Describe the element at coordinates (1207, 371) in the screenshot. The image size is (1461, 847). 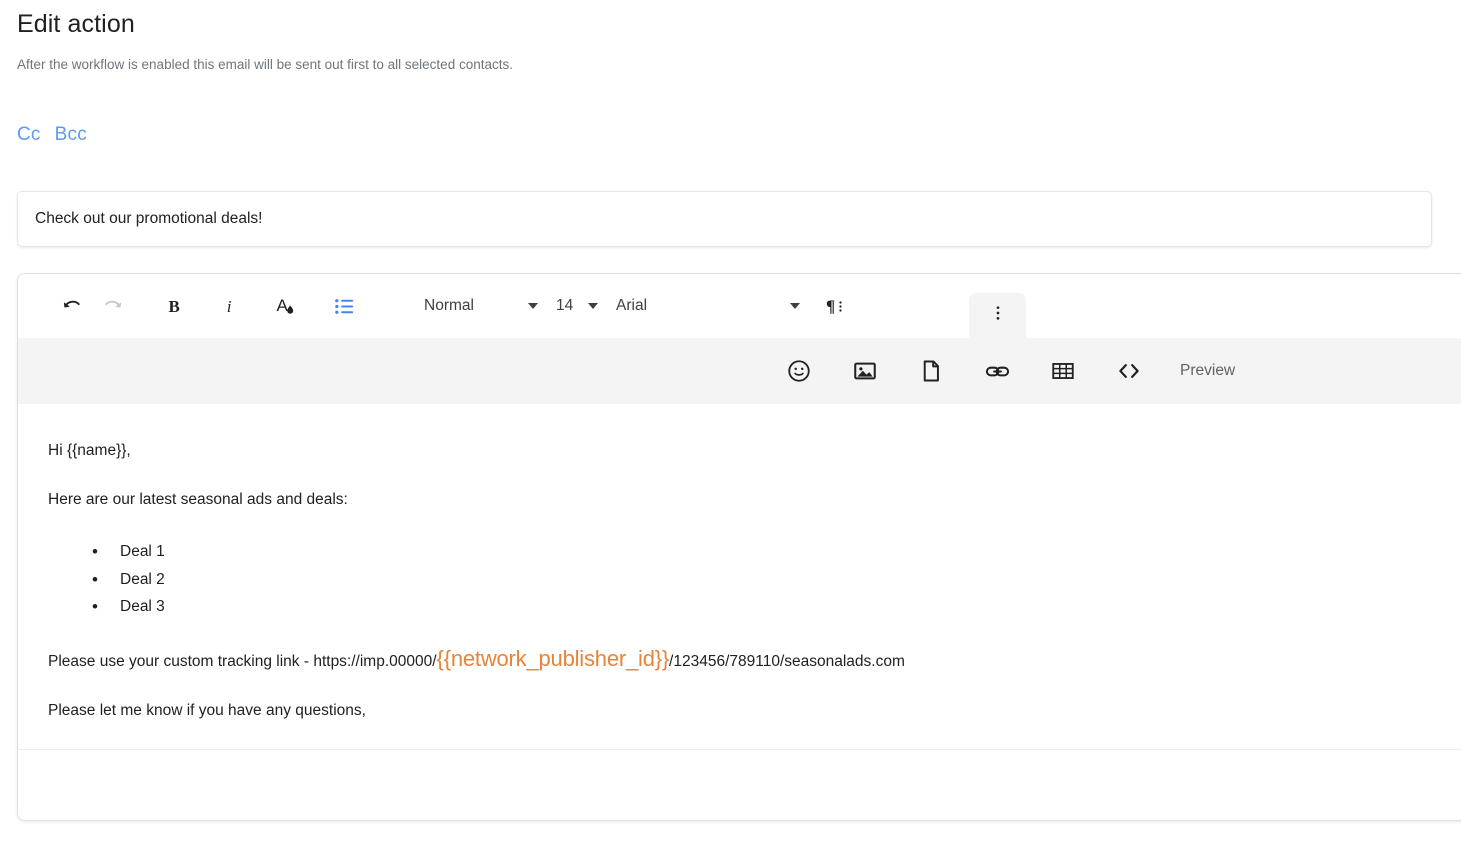
I see `preview-button: Preview` at that location.